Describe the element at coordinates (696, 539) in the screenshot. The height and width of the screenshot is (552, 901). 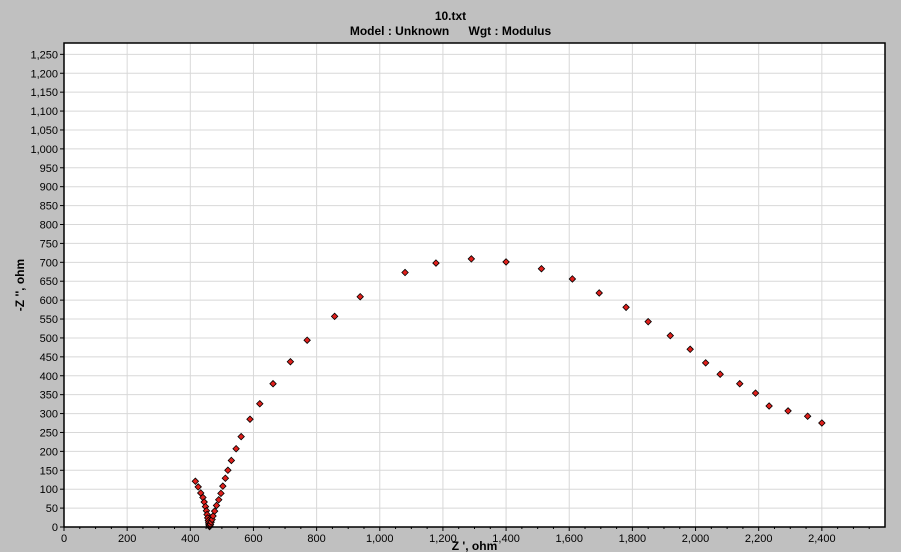
I see `x-tick-label: 2,000` at that location.